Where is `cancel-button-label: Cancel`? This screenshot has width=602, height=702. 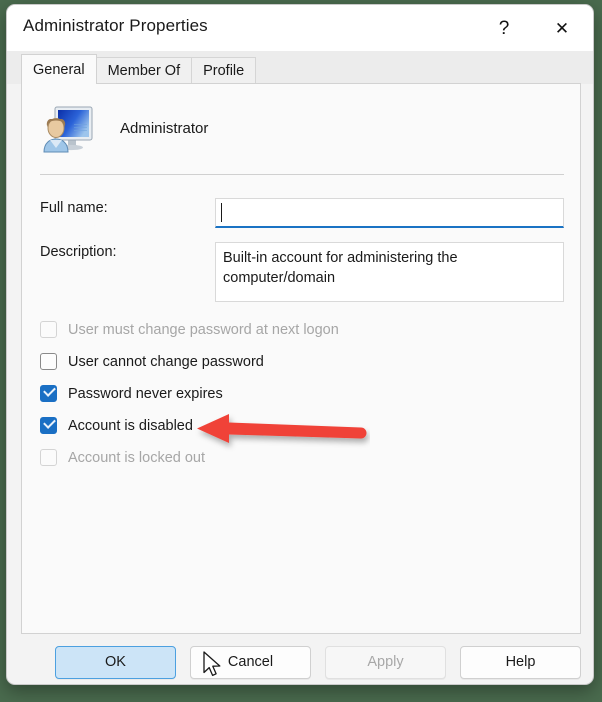 cancel-button-label: Cancel is located at coordinates (250, 662).